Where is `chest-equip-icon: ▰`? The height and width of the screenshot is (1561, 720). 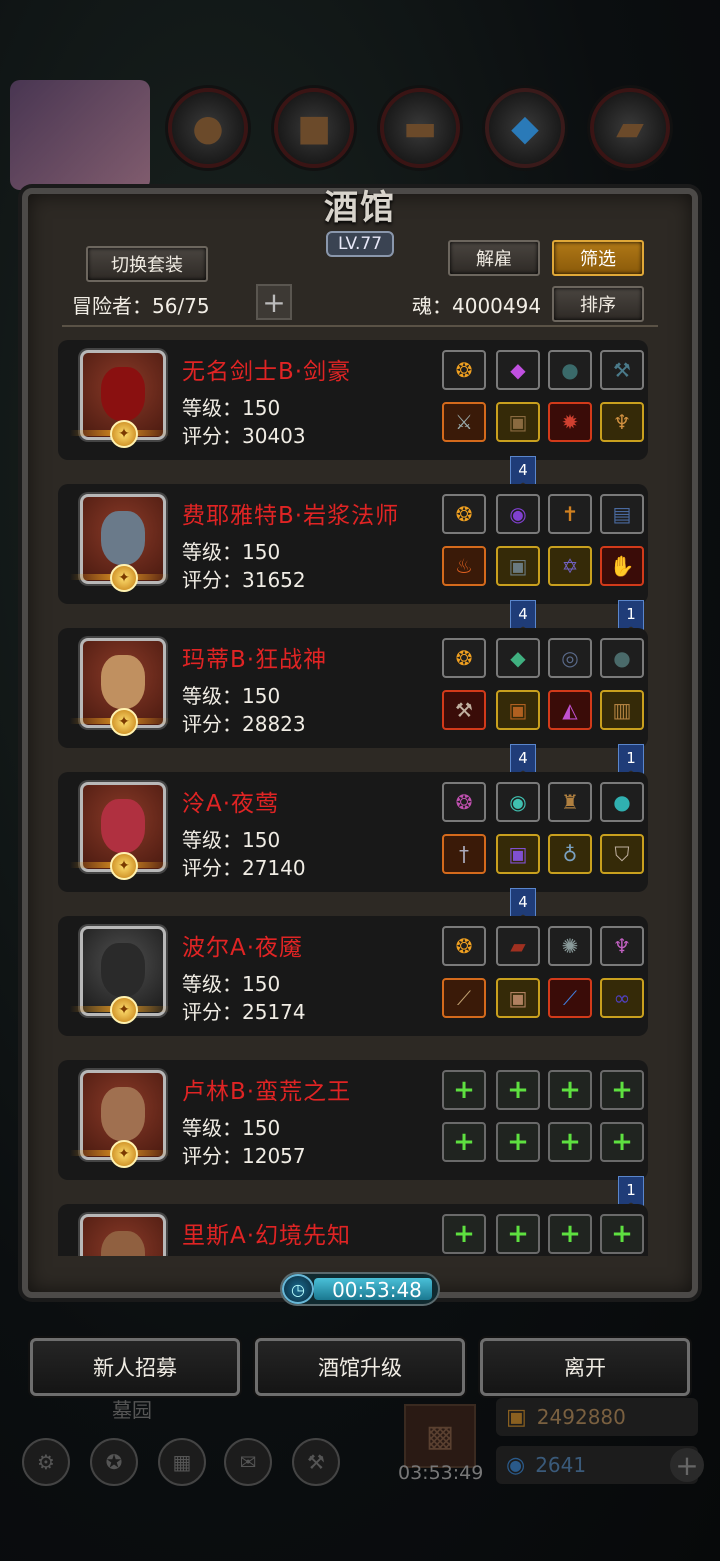
chest-equip-icon: ▰ is located at coordinates (518, 946).